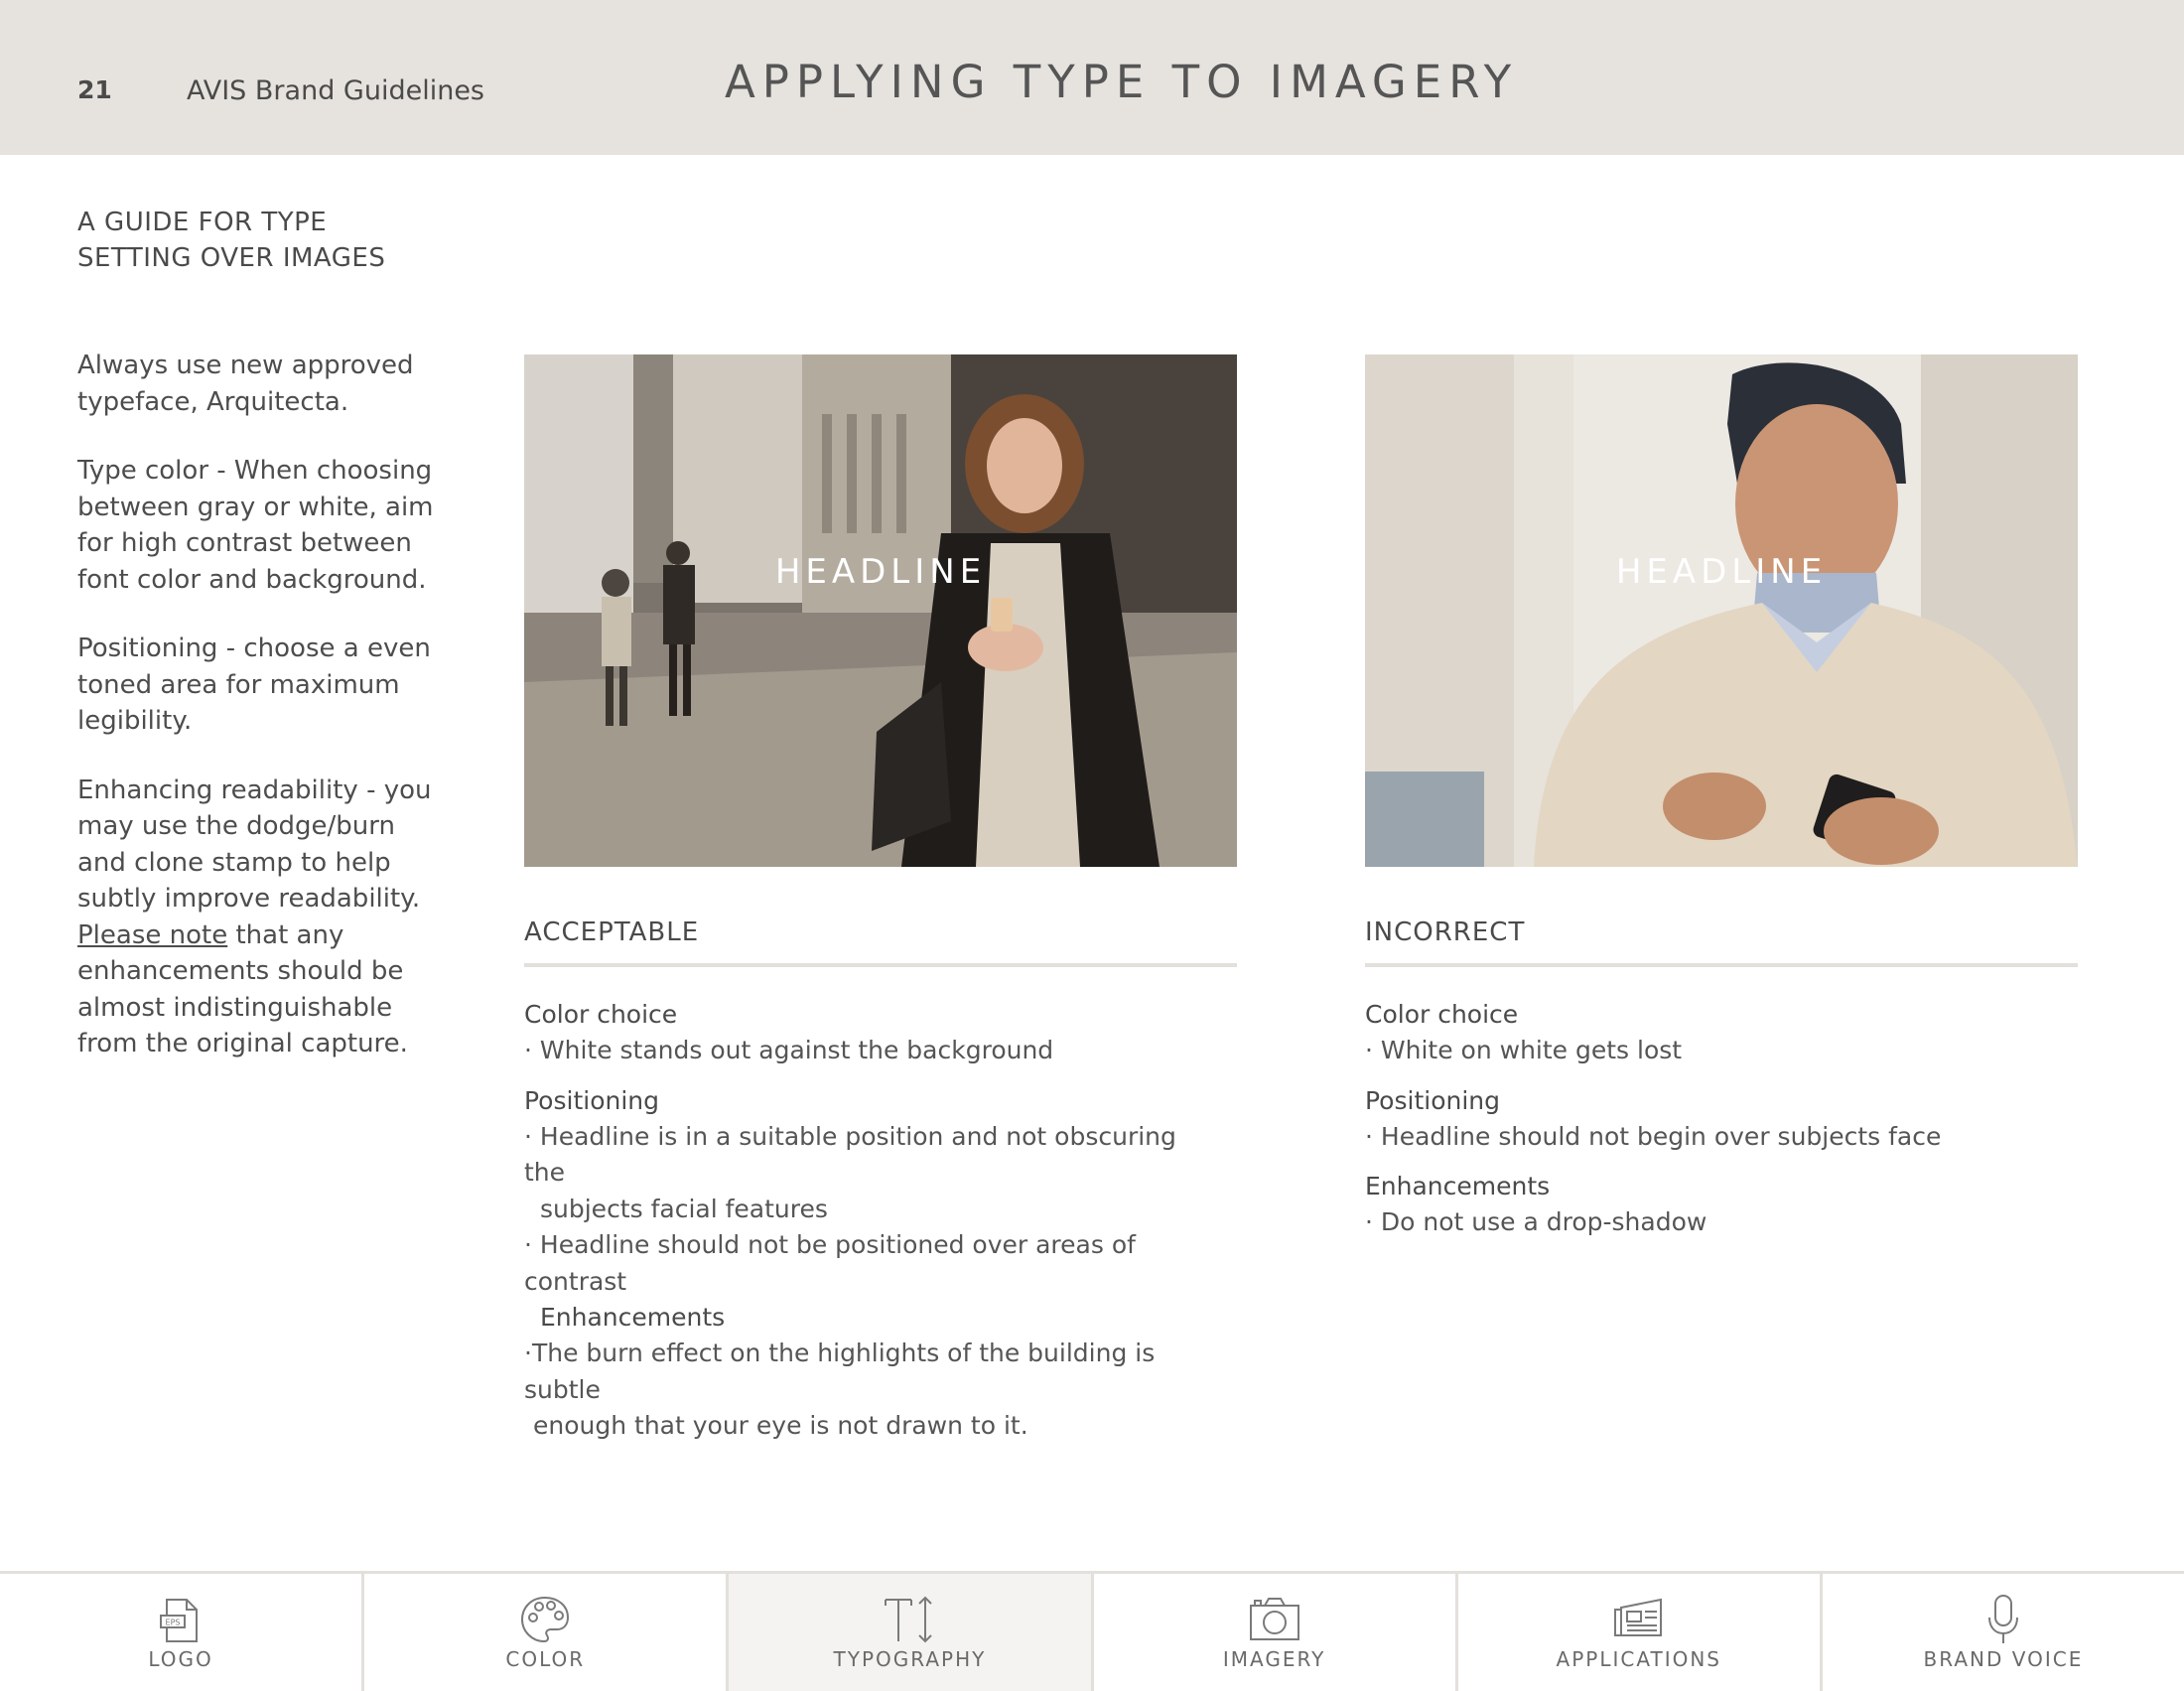 The height and width of the screenshot is (1691, 2184). I want to click on nav-label-logo: LOGO, so click(180, 1659).